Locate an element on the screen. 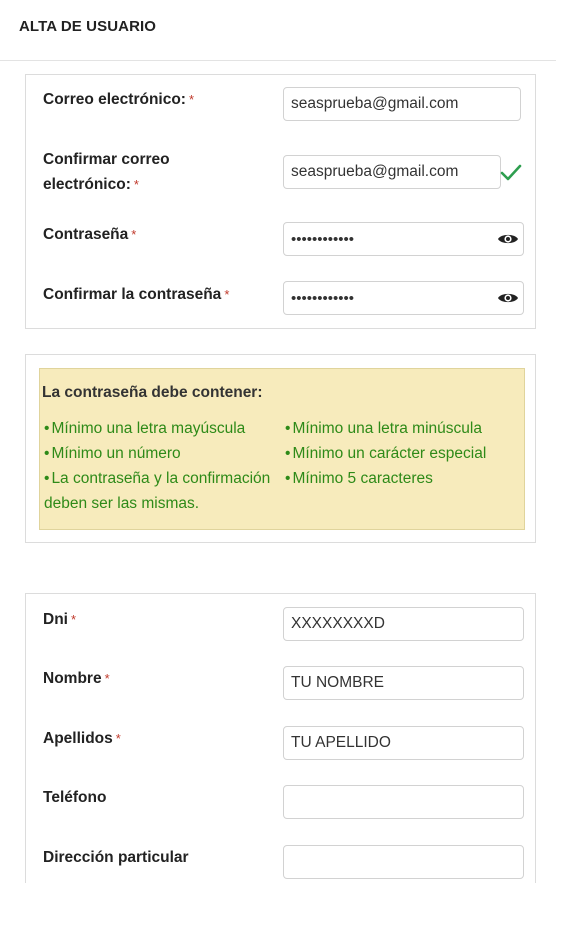  rule-special-char: • Mínimo un carácter especial is located at coordinates (385, 453).